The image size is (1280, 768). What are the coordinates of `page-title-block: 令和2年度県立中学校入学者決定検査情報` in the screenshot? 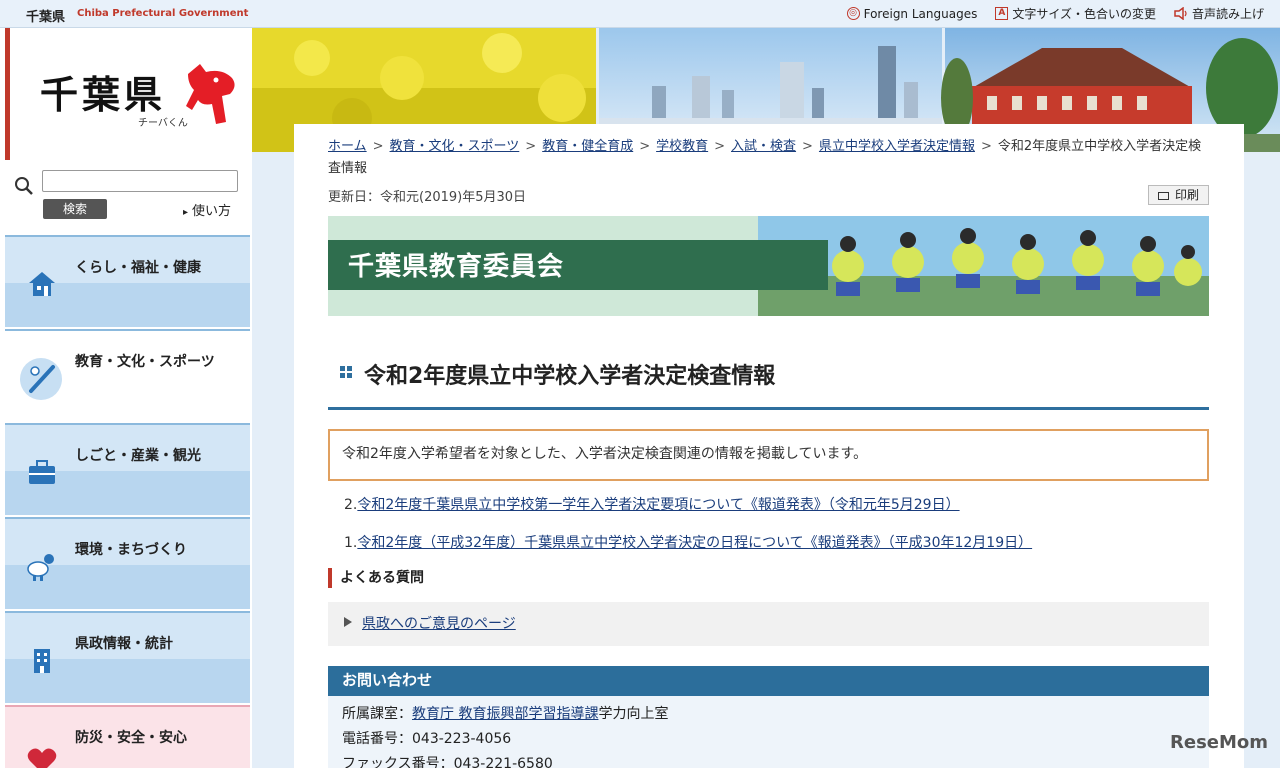 It's located at (768, 384).